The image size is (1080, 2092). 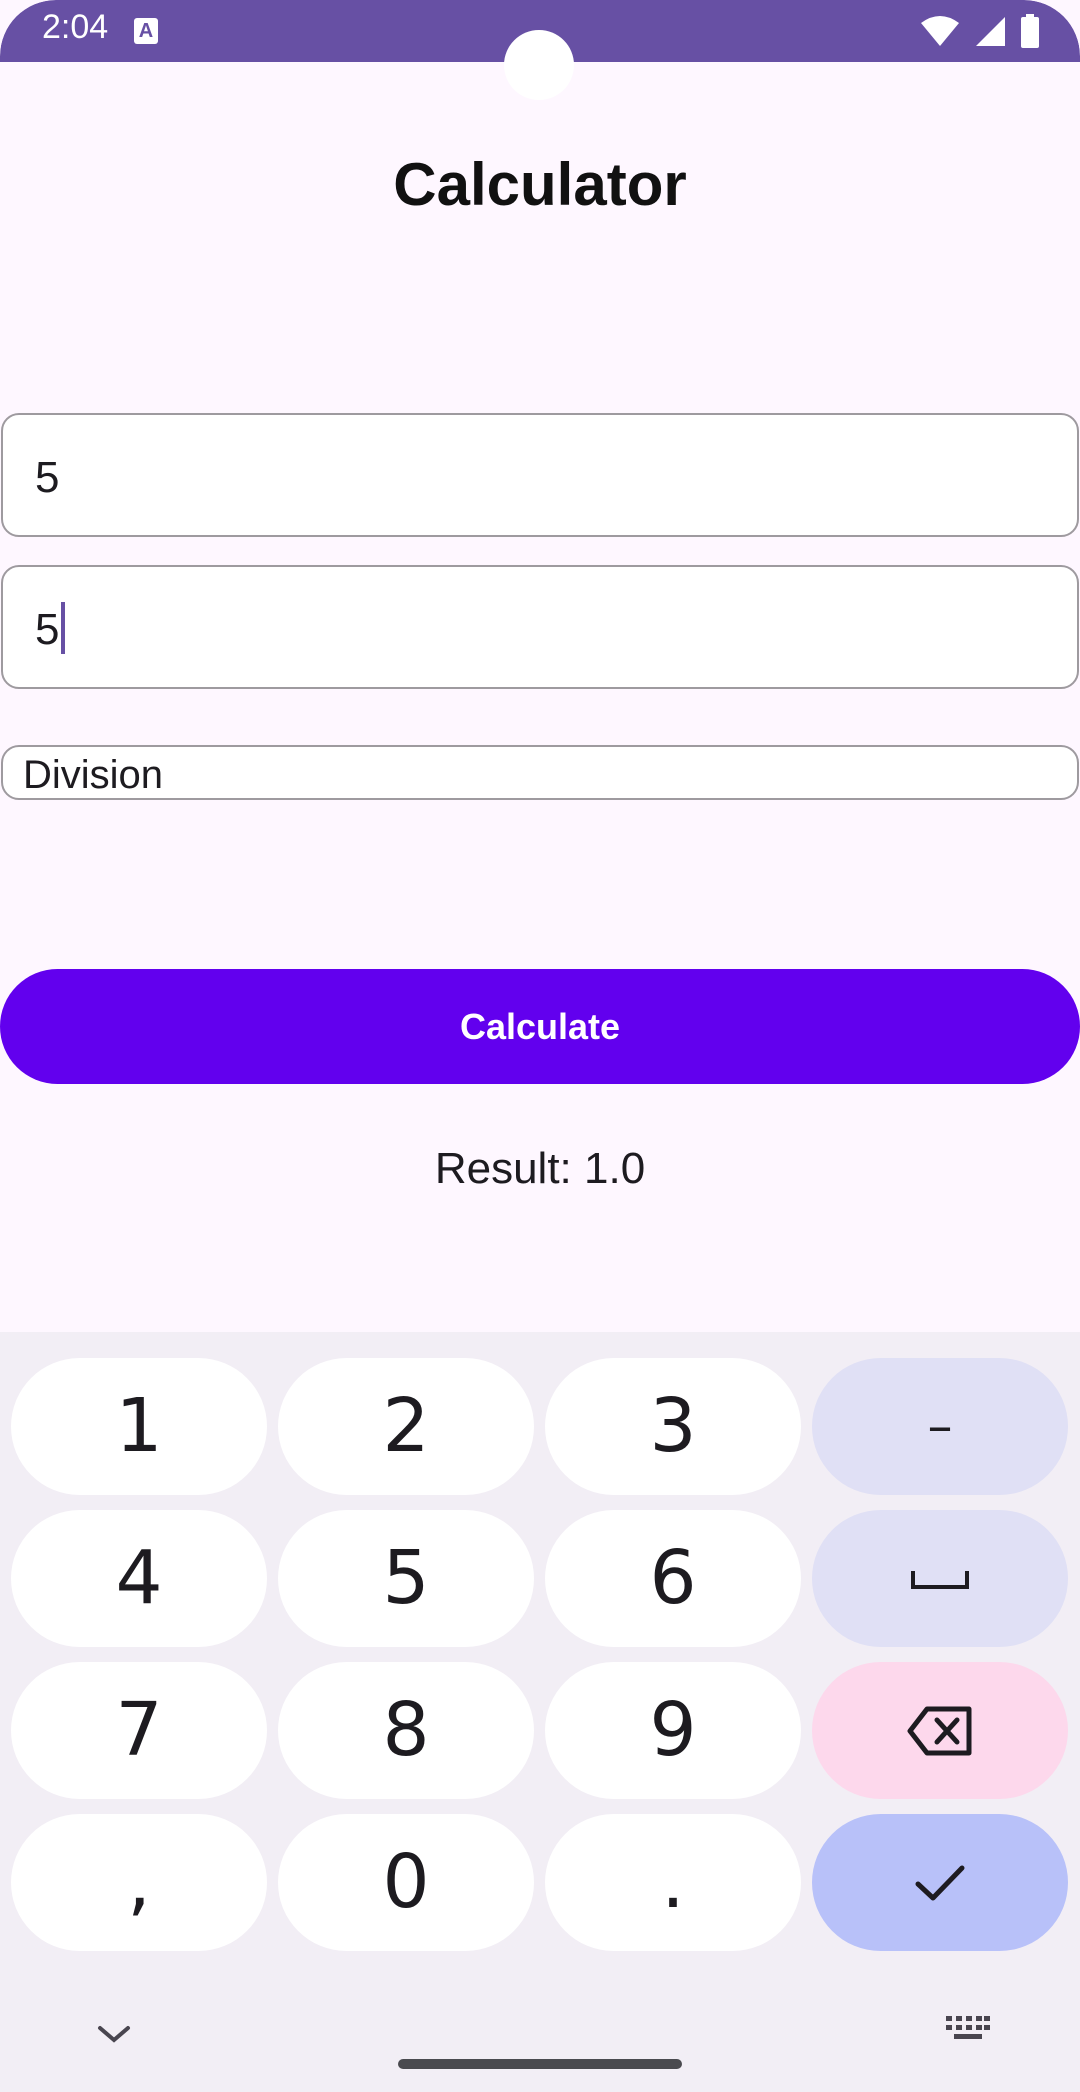 I want to click on second-number-value-wrap: 5, so click(x=50, y=630).